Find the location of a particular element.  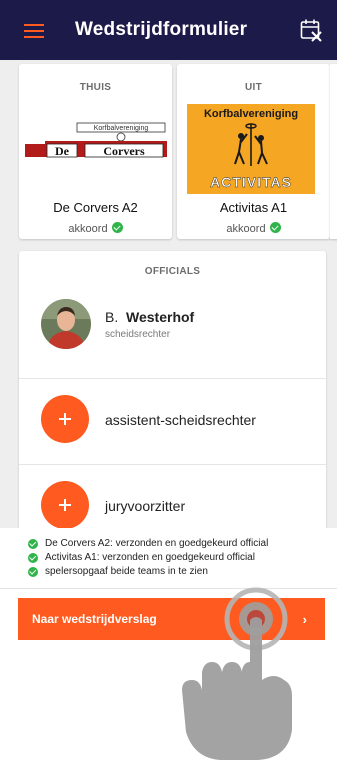

activitas-logo-top-text: Korfbalvereniging is located at coordinates (251, 114).